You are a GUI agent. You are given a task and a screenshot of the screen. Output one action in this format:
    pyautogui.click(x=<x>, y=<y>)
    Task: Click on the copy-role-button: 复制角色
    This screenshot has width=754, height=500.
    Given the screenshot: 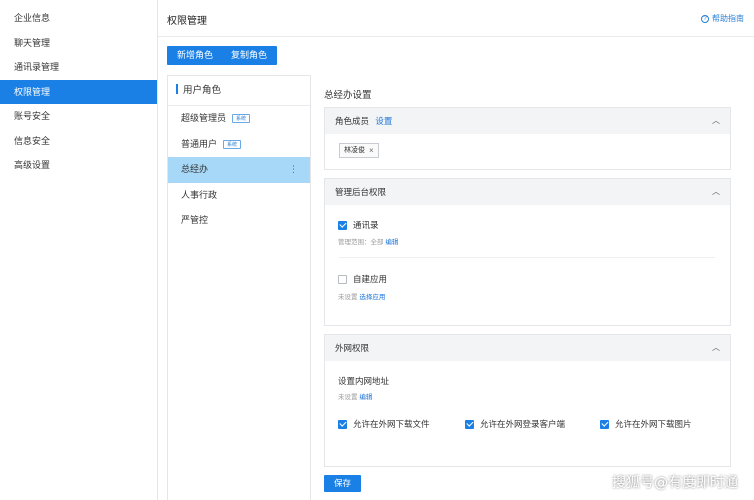 What is the action you would take?
    pyautogui.click(x=249, y=55)
    